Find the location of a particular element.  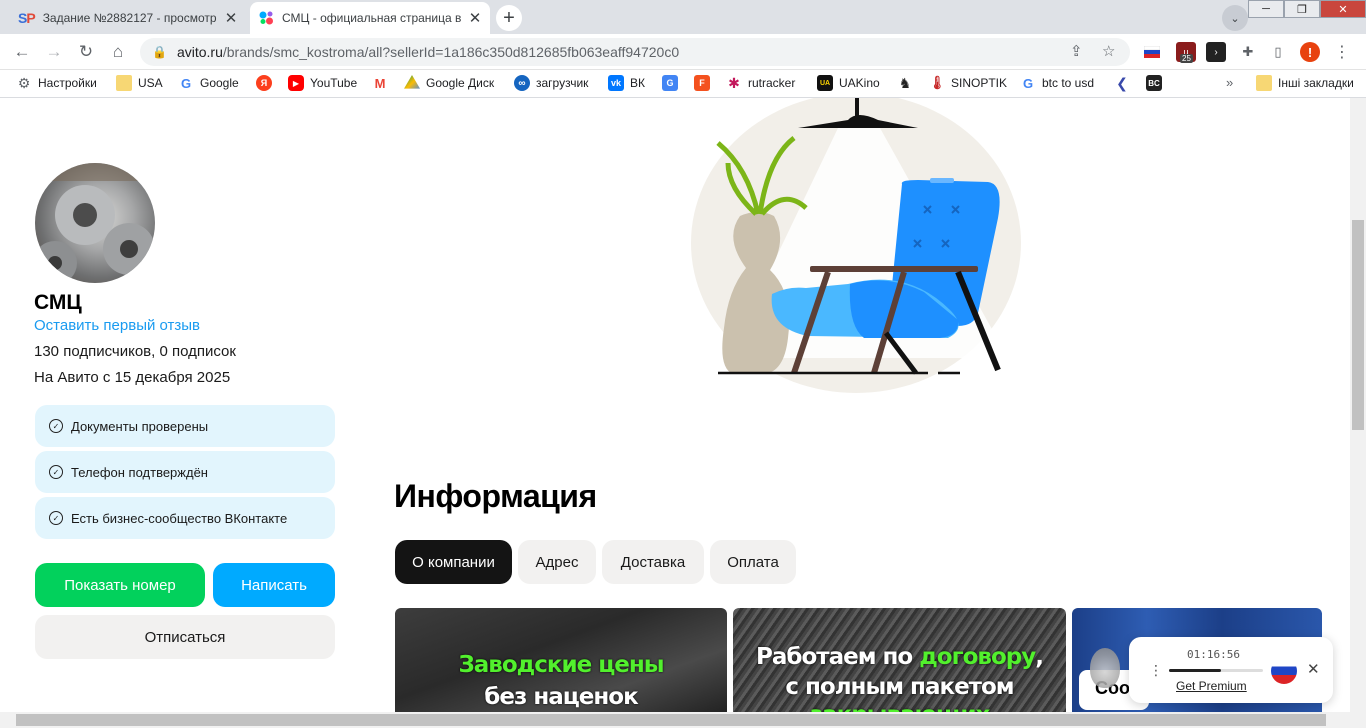

bookmark-label: YouTube is located at coordinates (334, 83).